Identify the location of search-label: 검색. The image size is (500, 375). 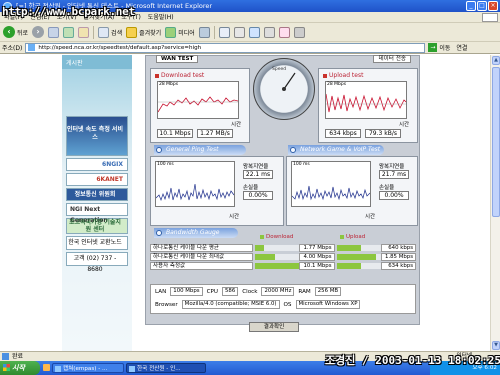
(117, 33).